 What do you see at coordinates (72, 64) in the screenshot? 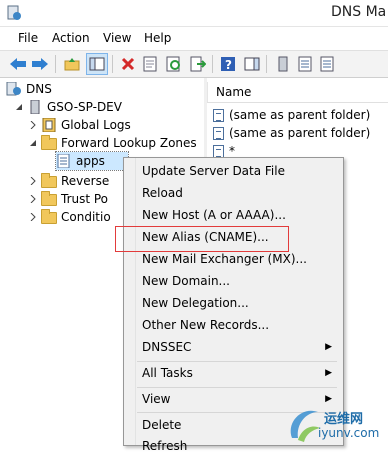
I see `up-folder-icon` at bounding box center [72, 64].